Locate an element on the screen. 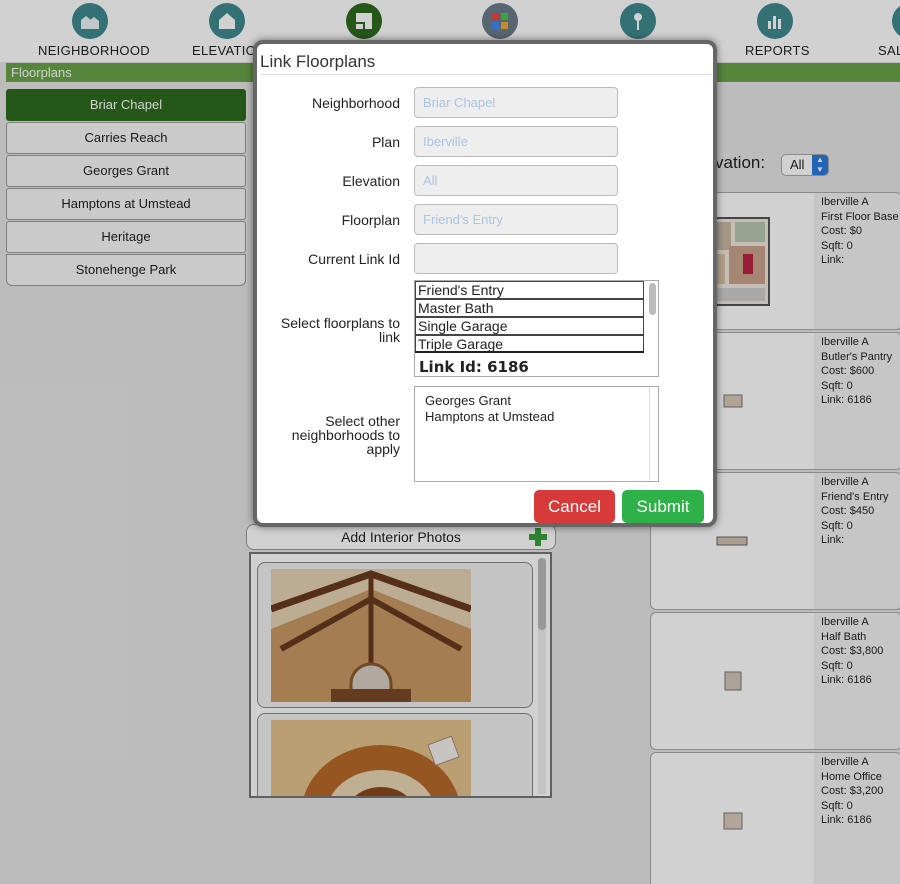 The height and width of the screenshot is (884, 900). plan-field: Iberville is located at coordinates (516, 141).